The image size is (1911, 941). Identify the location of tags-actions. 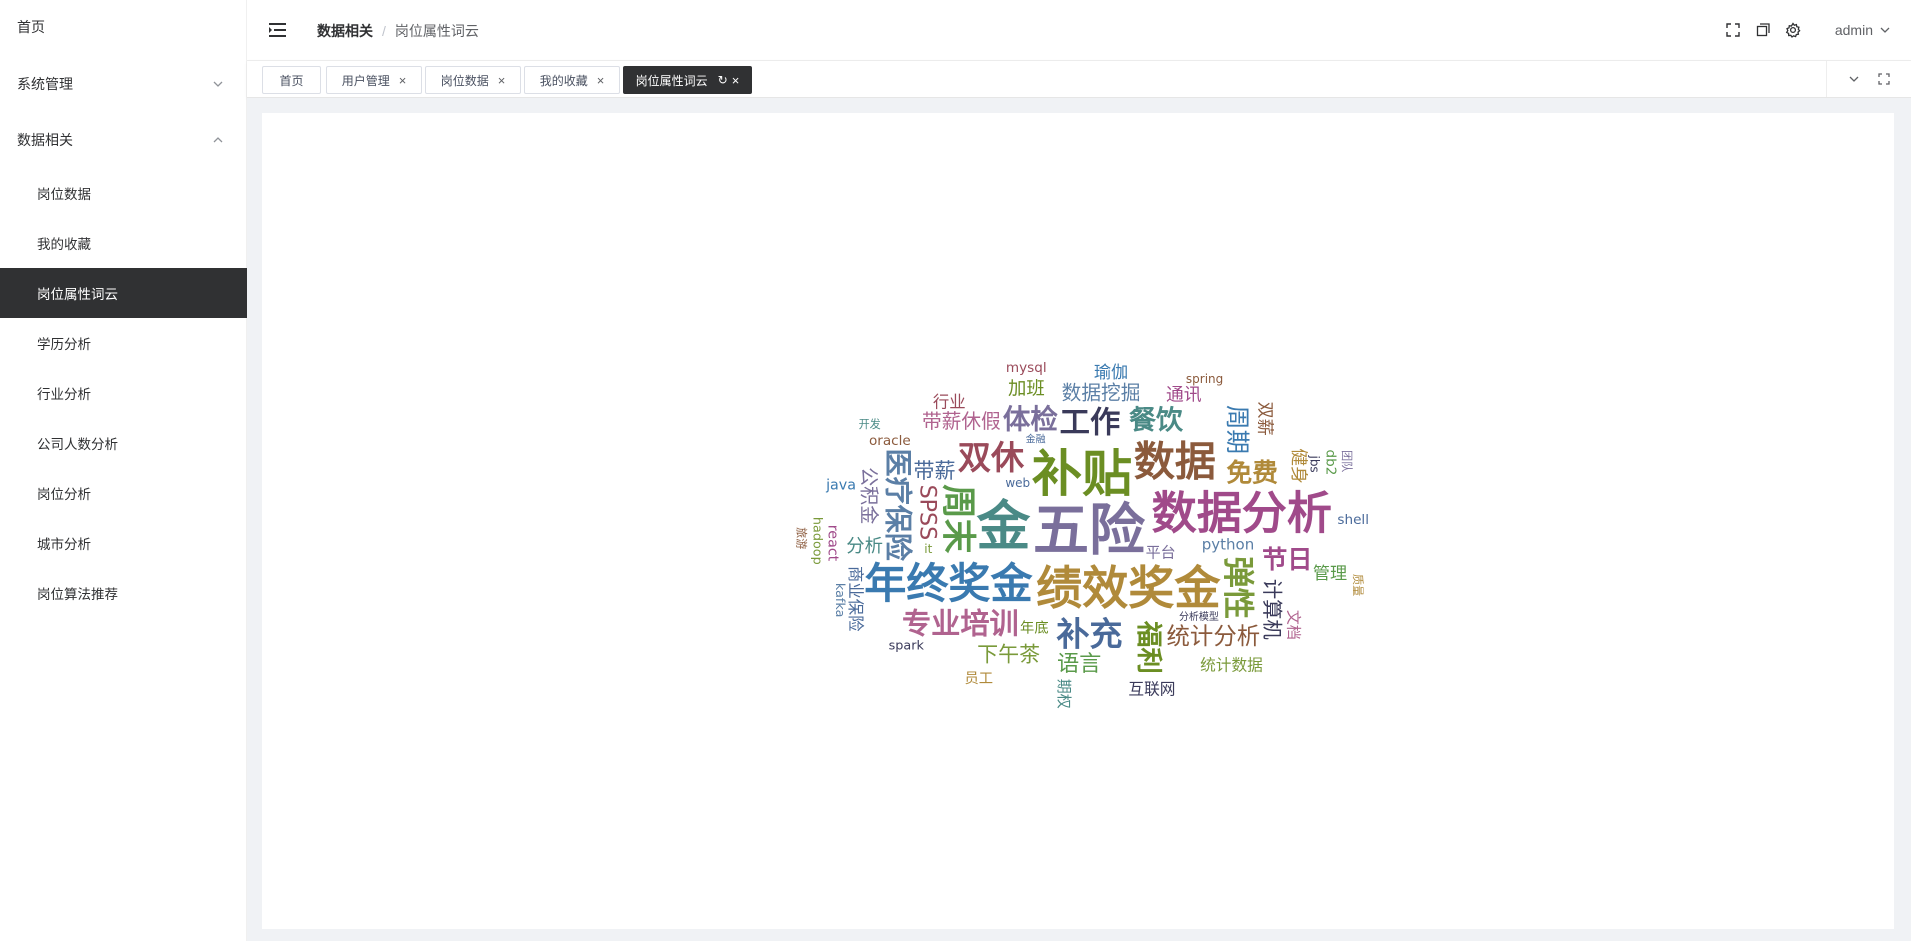
(1868, 79).